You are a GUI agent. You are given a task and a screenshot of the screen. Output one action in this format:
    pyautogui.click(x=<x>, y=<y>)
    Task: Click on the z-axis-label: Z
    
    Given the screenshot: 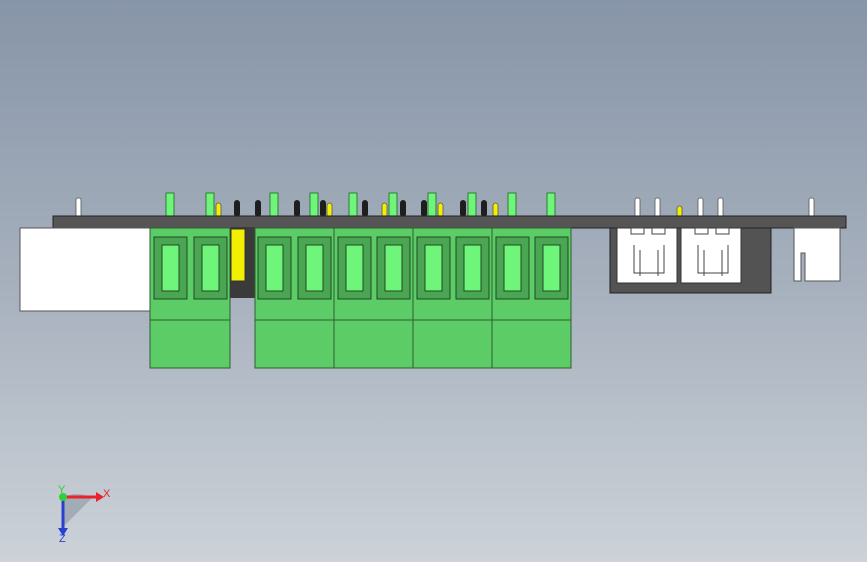 What is the action you would take?
    pyautogui.click(x=62, y=539)
    